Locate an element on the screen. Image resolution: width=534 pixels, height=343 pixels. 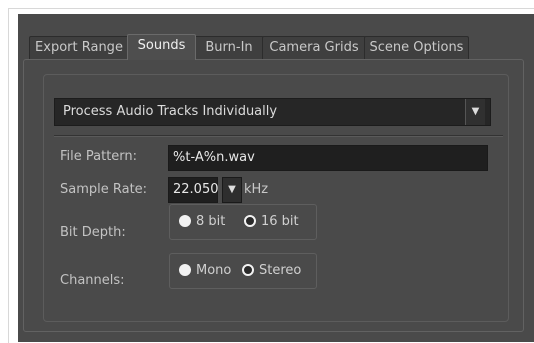
bit-depth-radio-group: 8 bit 16 bit is located at coordinates (243, 222).